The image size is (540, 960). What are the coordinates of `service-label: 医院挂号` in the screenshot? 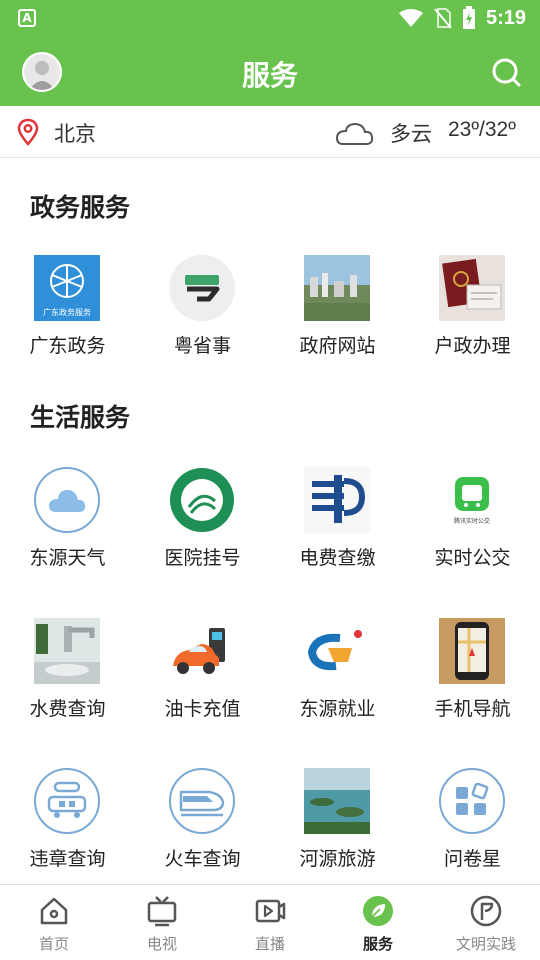 It's located at (202, 558).